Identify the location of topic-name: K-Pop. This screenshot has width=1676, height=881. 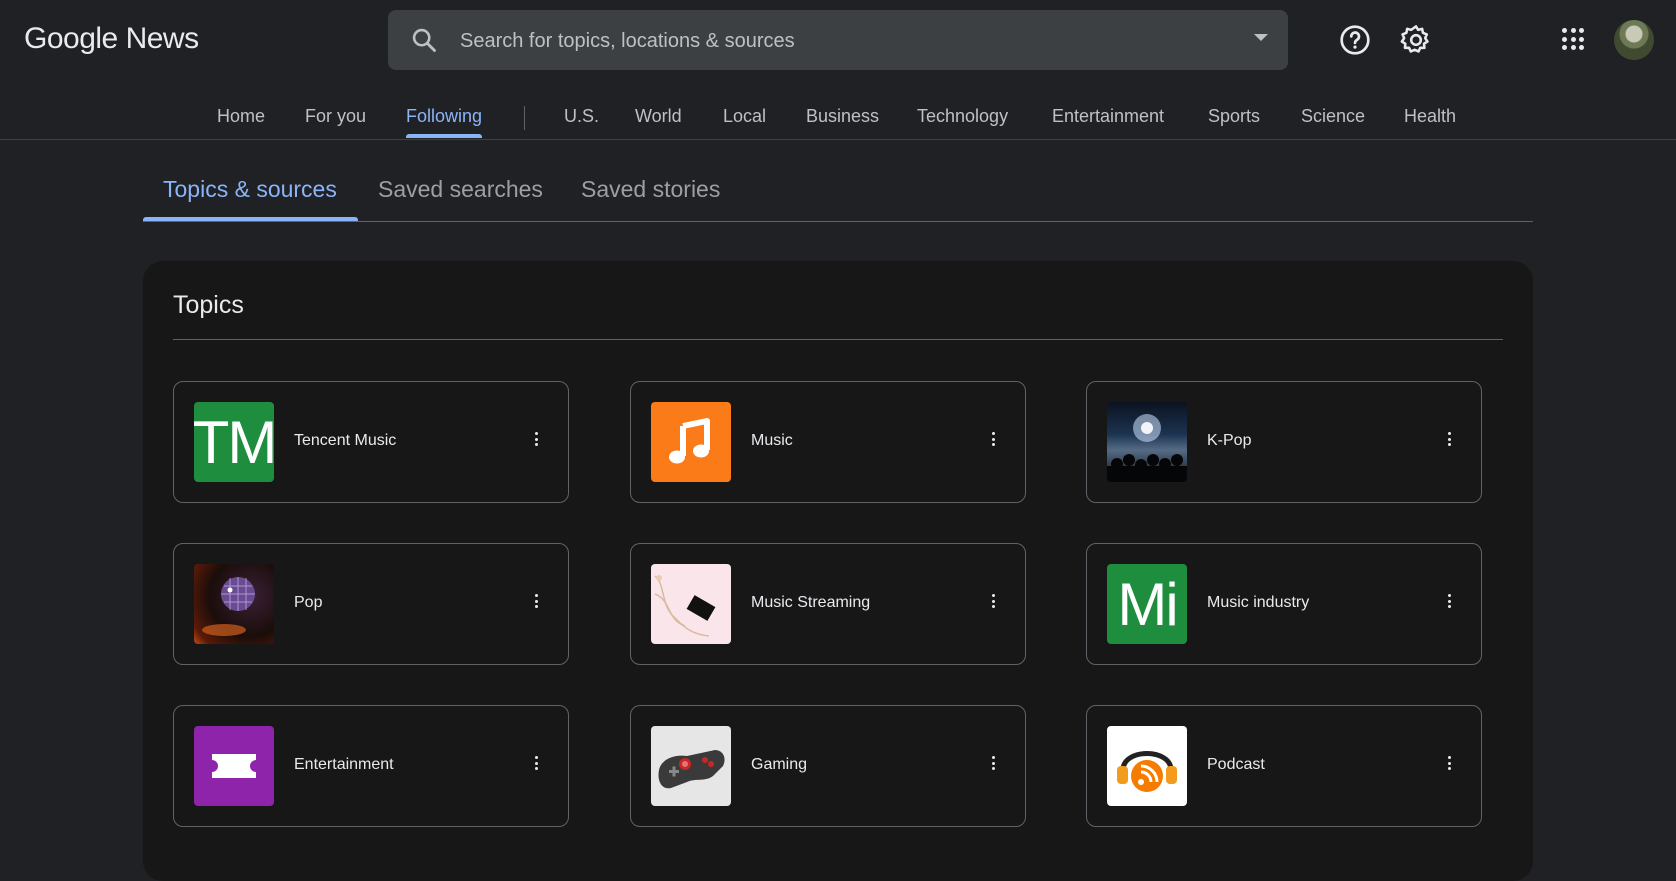
(1229, 440).